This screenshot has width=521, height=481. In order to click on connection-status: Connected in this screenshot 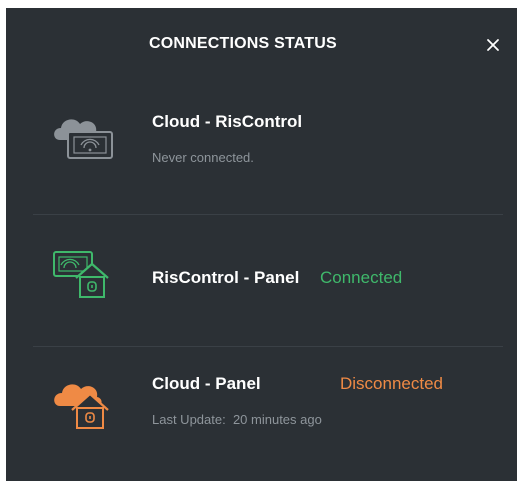, I will do `click(361, 277)`.